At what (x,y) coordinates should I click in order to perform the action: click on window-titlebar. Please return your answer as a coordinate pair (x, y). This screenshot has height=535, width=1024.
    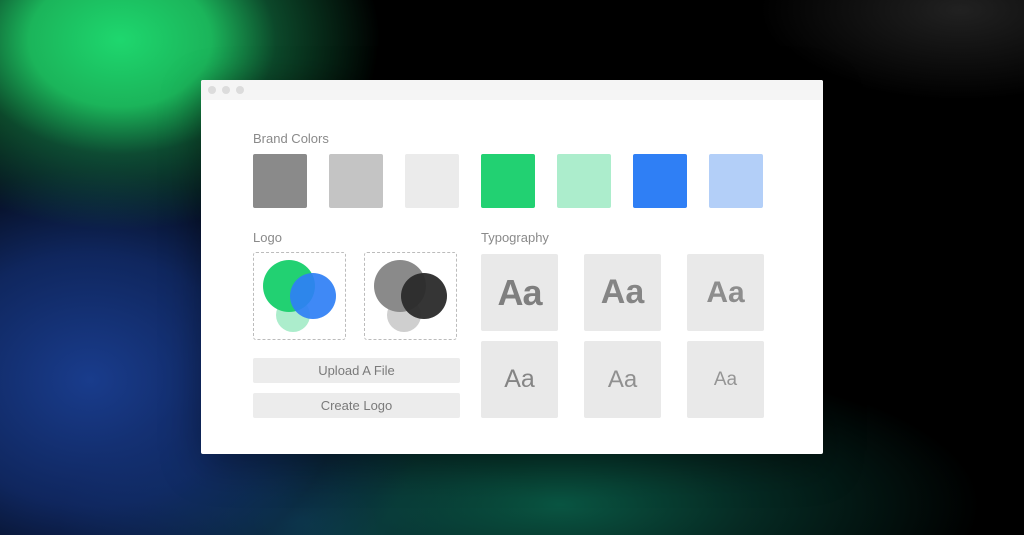
    Looking at the image, I should click on (512, 90).